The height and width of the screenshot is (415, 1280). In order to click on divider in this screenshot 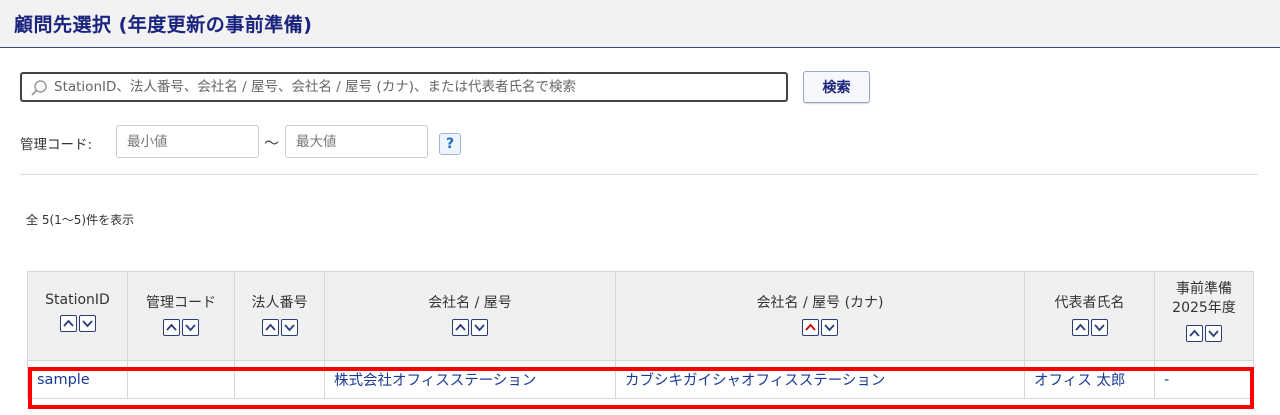, I will do `click(639, 174)`.